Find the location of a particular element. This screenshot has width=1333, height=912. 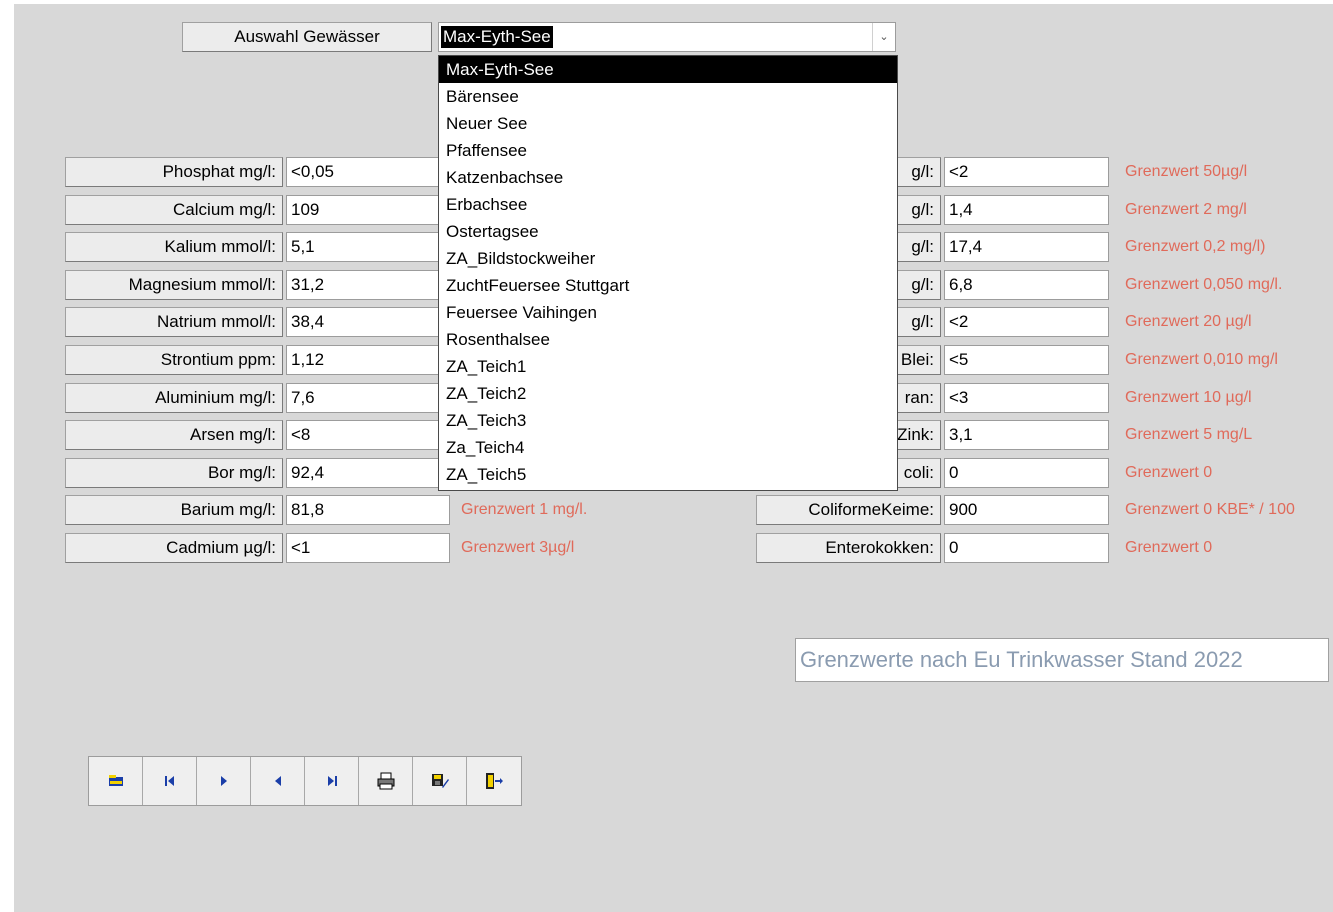

left-field-label: Phosphat mg/l: is located at coordinates (174, 172).